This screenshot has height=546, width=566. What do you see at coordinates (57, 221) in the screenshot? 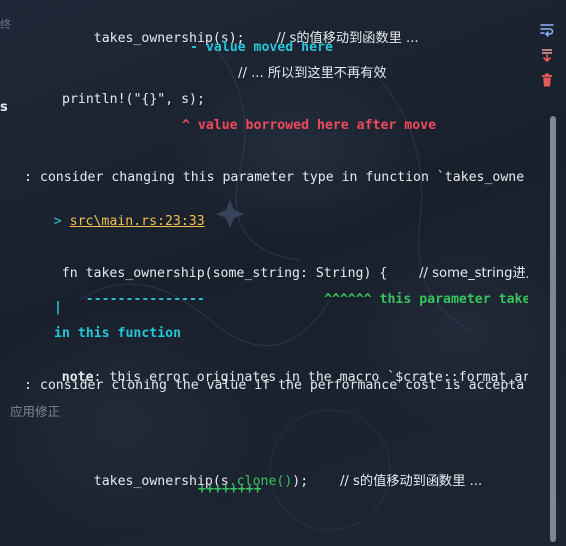
I see `location-arrow: >` at bounding box center [57, 221].